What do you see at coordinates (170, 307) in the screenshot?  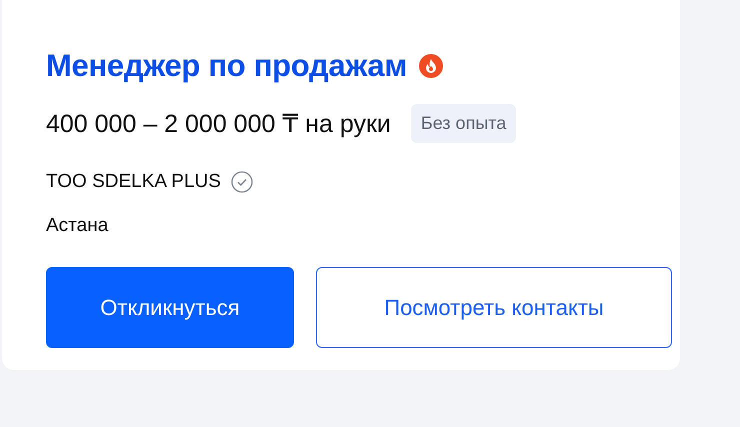 I see `respond-button: Откликнуться` at bounding box center [170, 307].